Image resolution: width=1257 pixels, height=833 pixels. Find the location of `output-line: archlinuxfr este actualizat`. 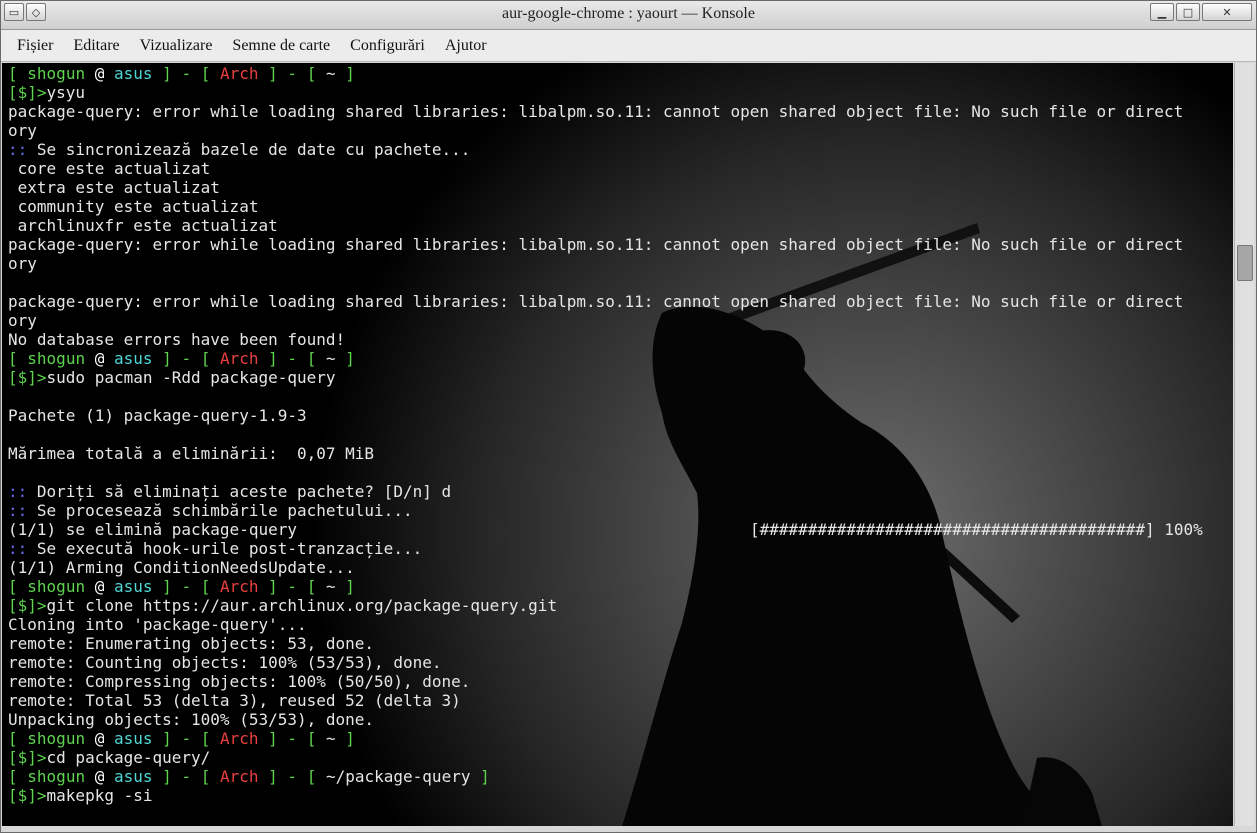

output-line: archlinuxfr este actualizat is located at coordinates (143, 225).